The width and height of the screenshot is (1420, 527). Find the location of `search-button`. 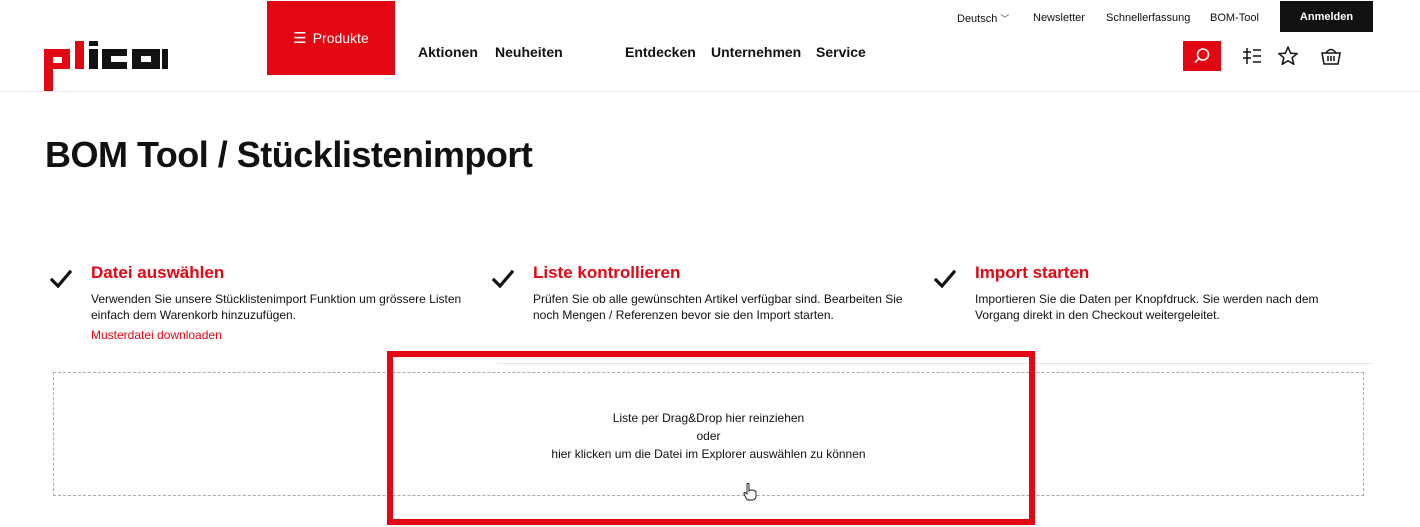

search-button is located at coordinates (1202, 56).